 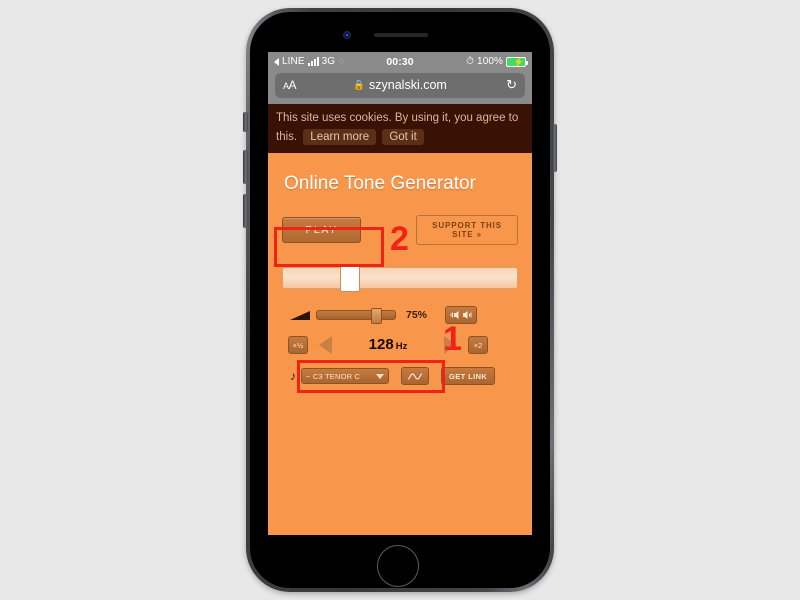 I want to click on volume-wedge-icon, so click(x=300, y=315).